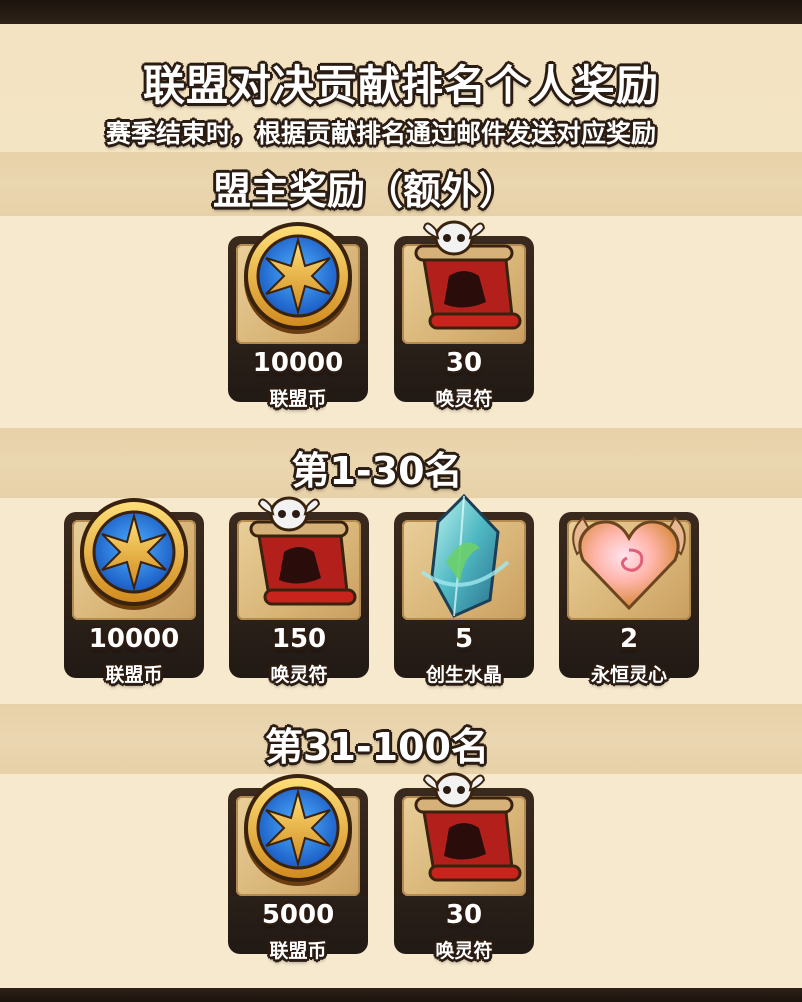  What do you see at coordinates (377, 747) in the screenshot?
I see `section-heading-top100: 第31-100名` at bounding box center [377, 747].